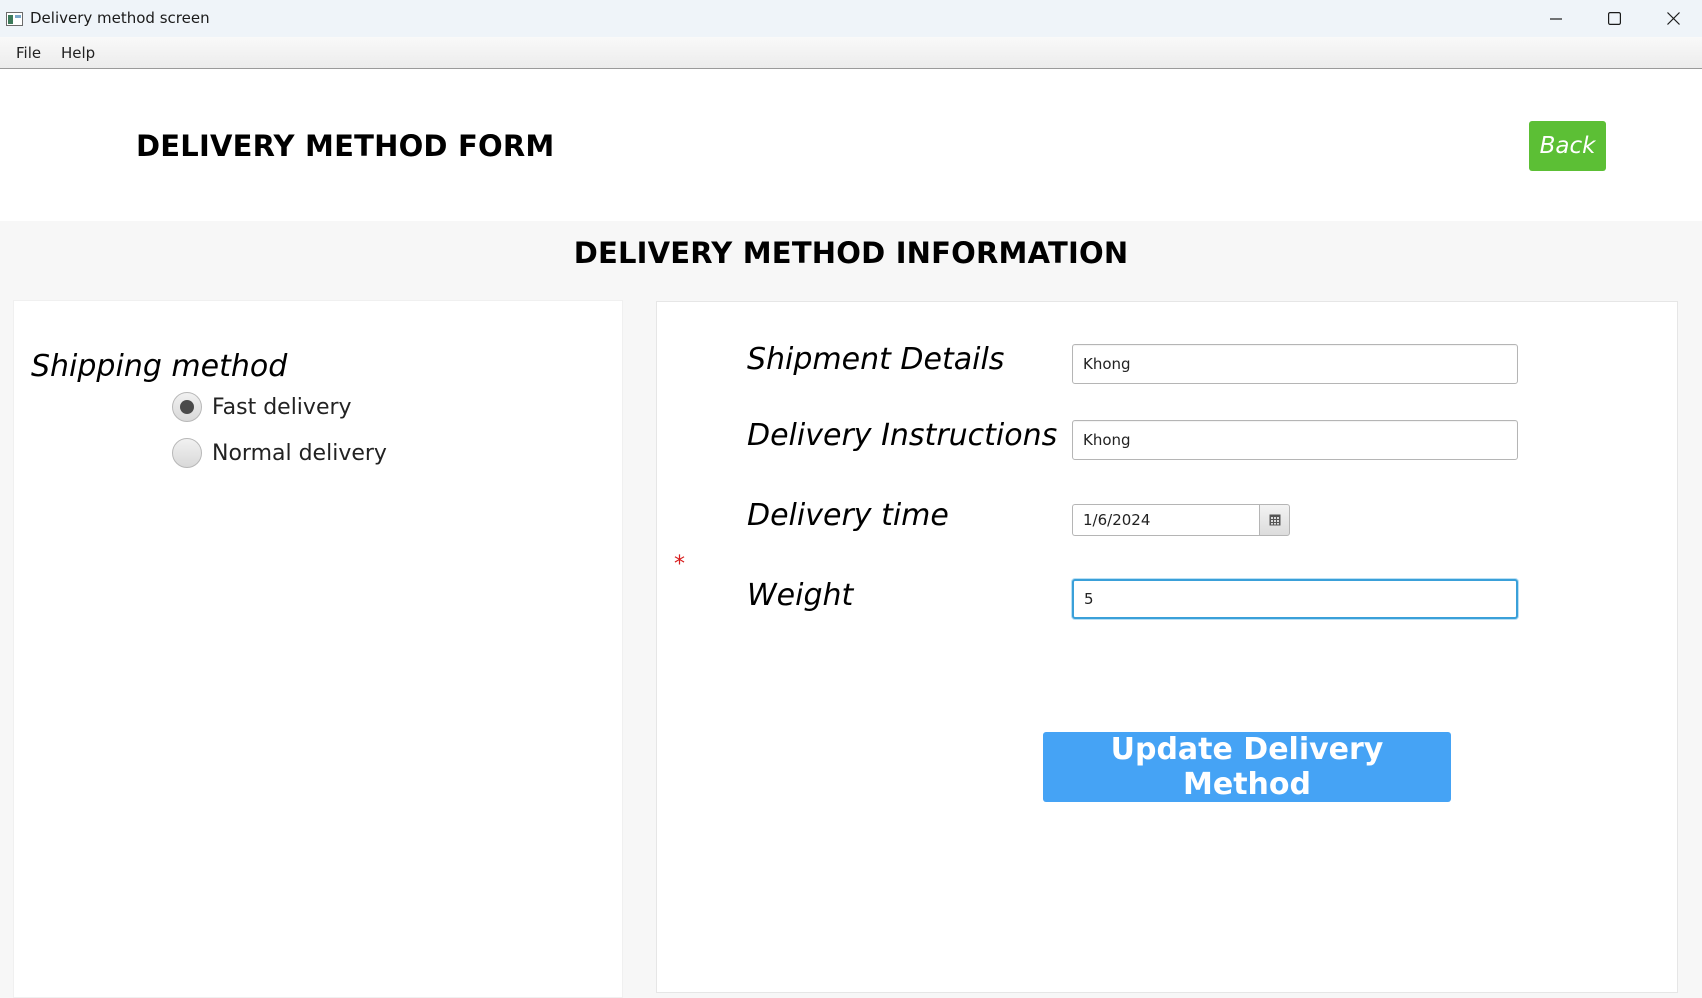 The image size is (1702, 998). Describe the element at coordinates (679, 564) in the screenshot. I see `required-marker: *` at that location.